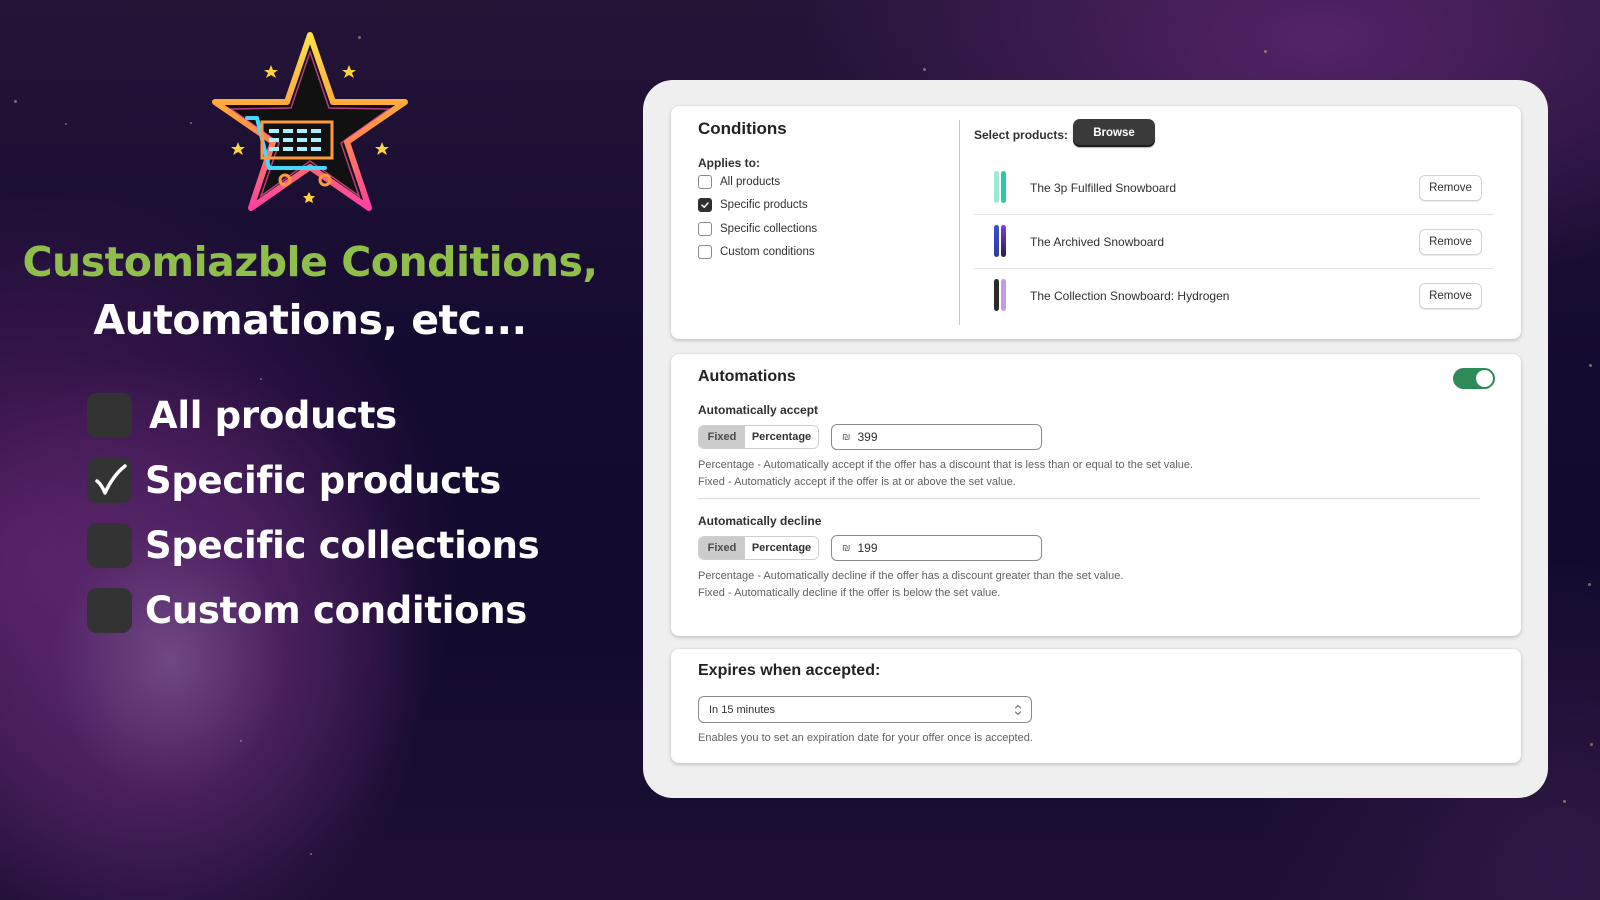  I want to click on decline-mode-segmented: Fixed Percentage, so click(758, 548).